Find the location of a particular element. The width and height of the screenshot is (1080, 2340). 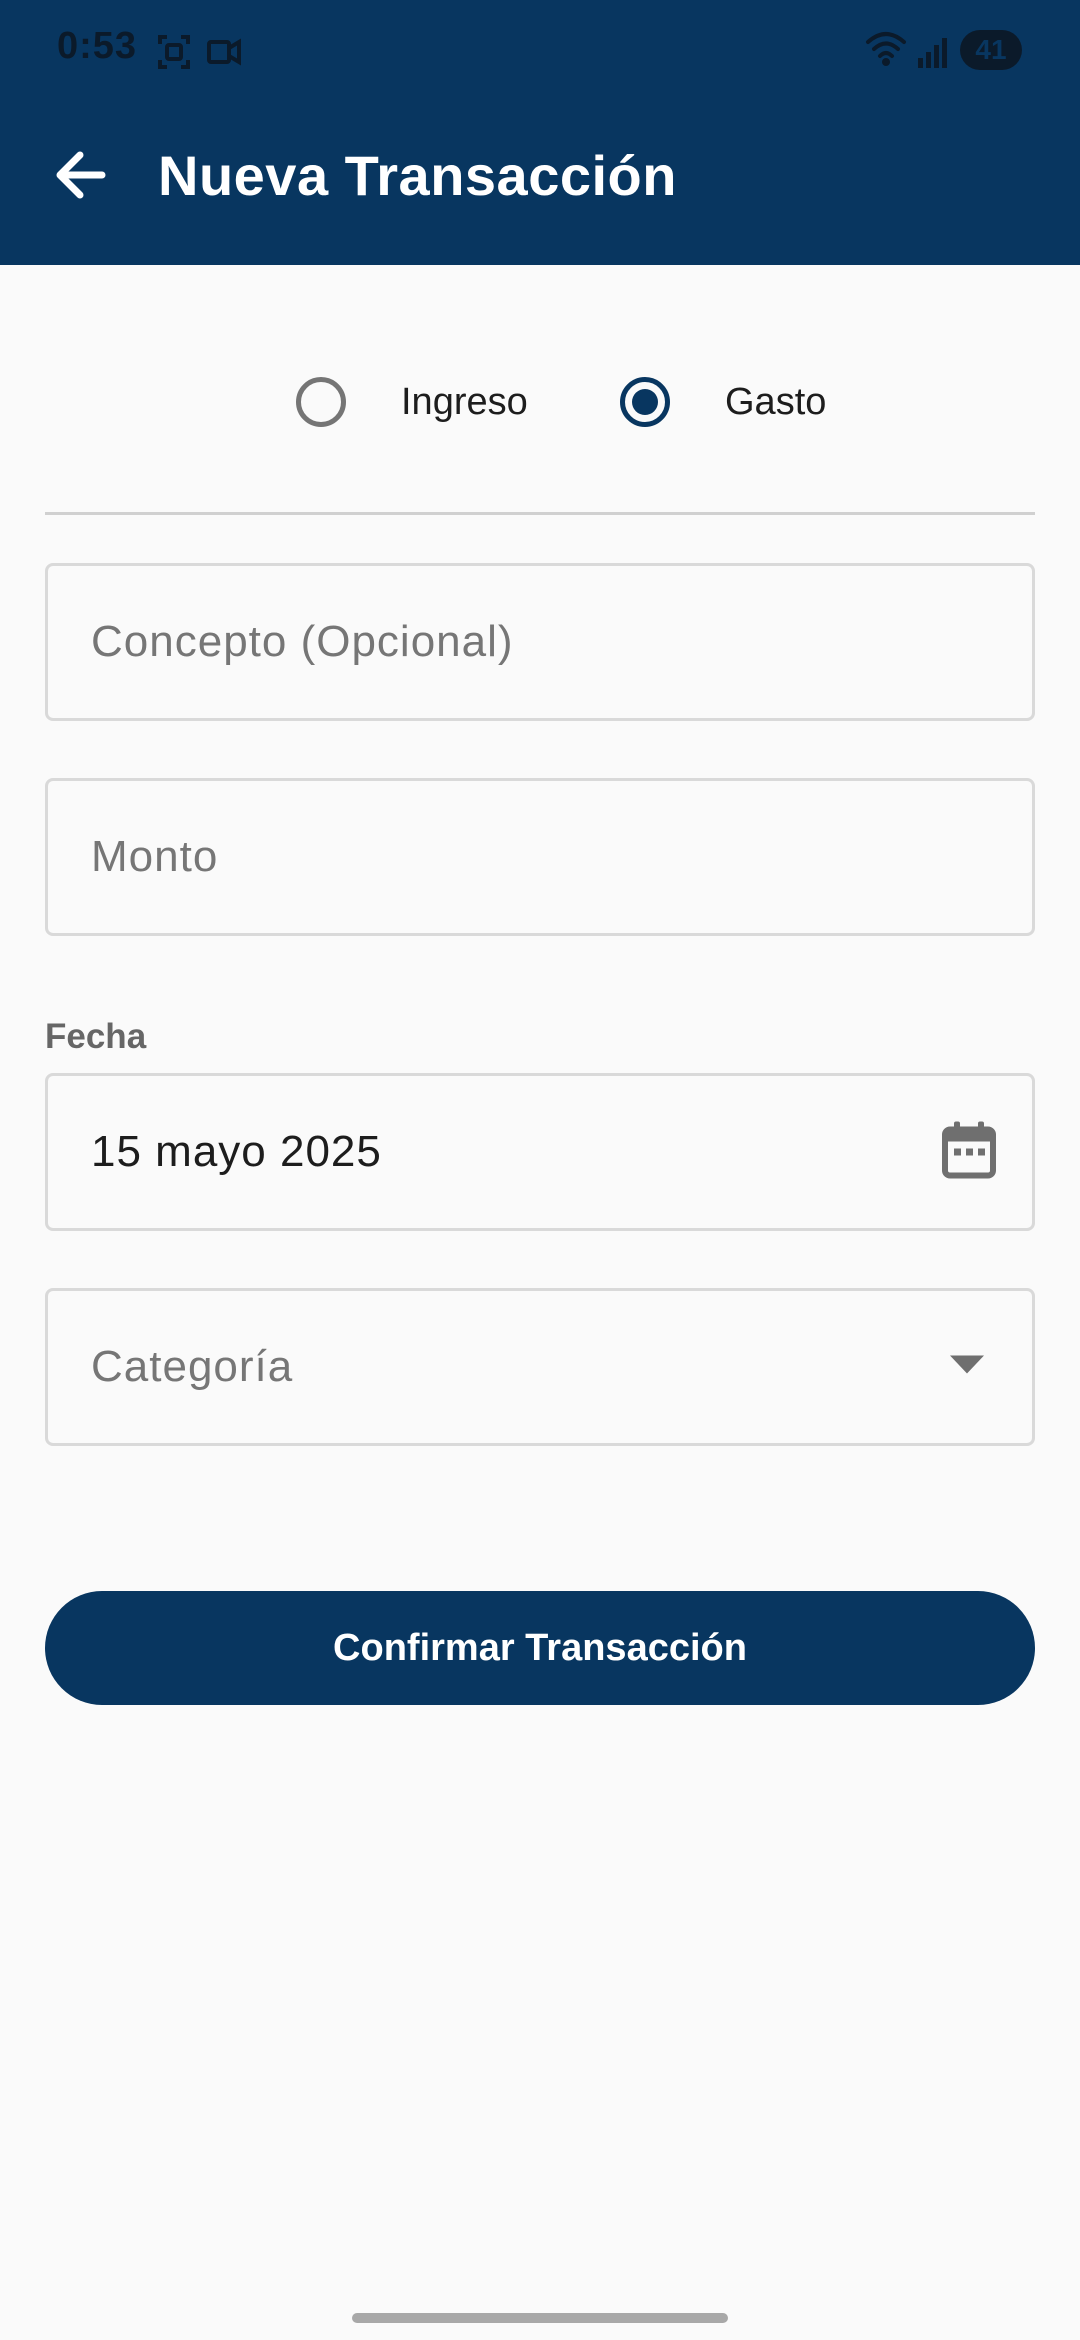

radio-checked-icon is located at coordinates (645, 402).